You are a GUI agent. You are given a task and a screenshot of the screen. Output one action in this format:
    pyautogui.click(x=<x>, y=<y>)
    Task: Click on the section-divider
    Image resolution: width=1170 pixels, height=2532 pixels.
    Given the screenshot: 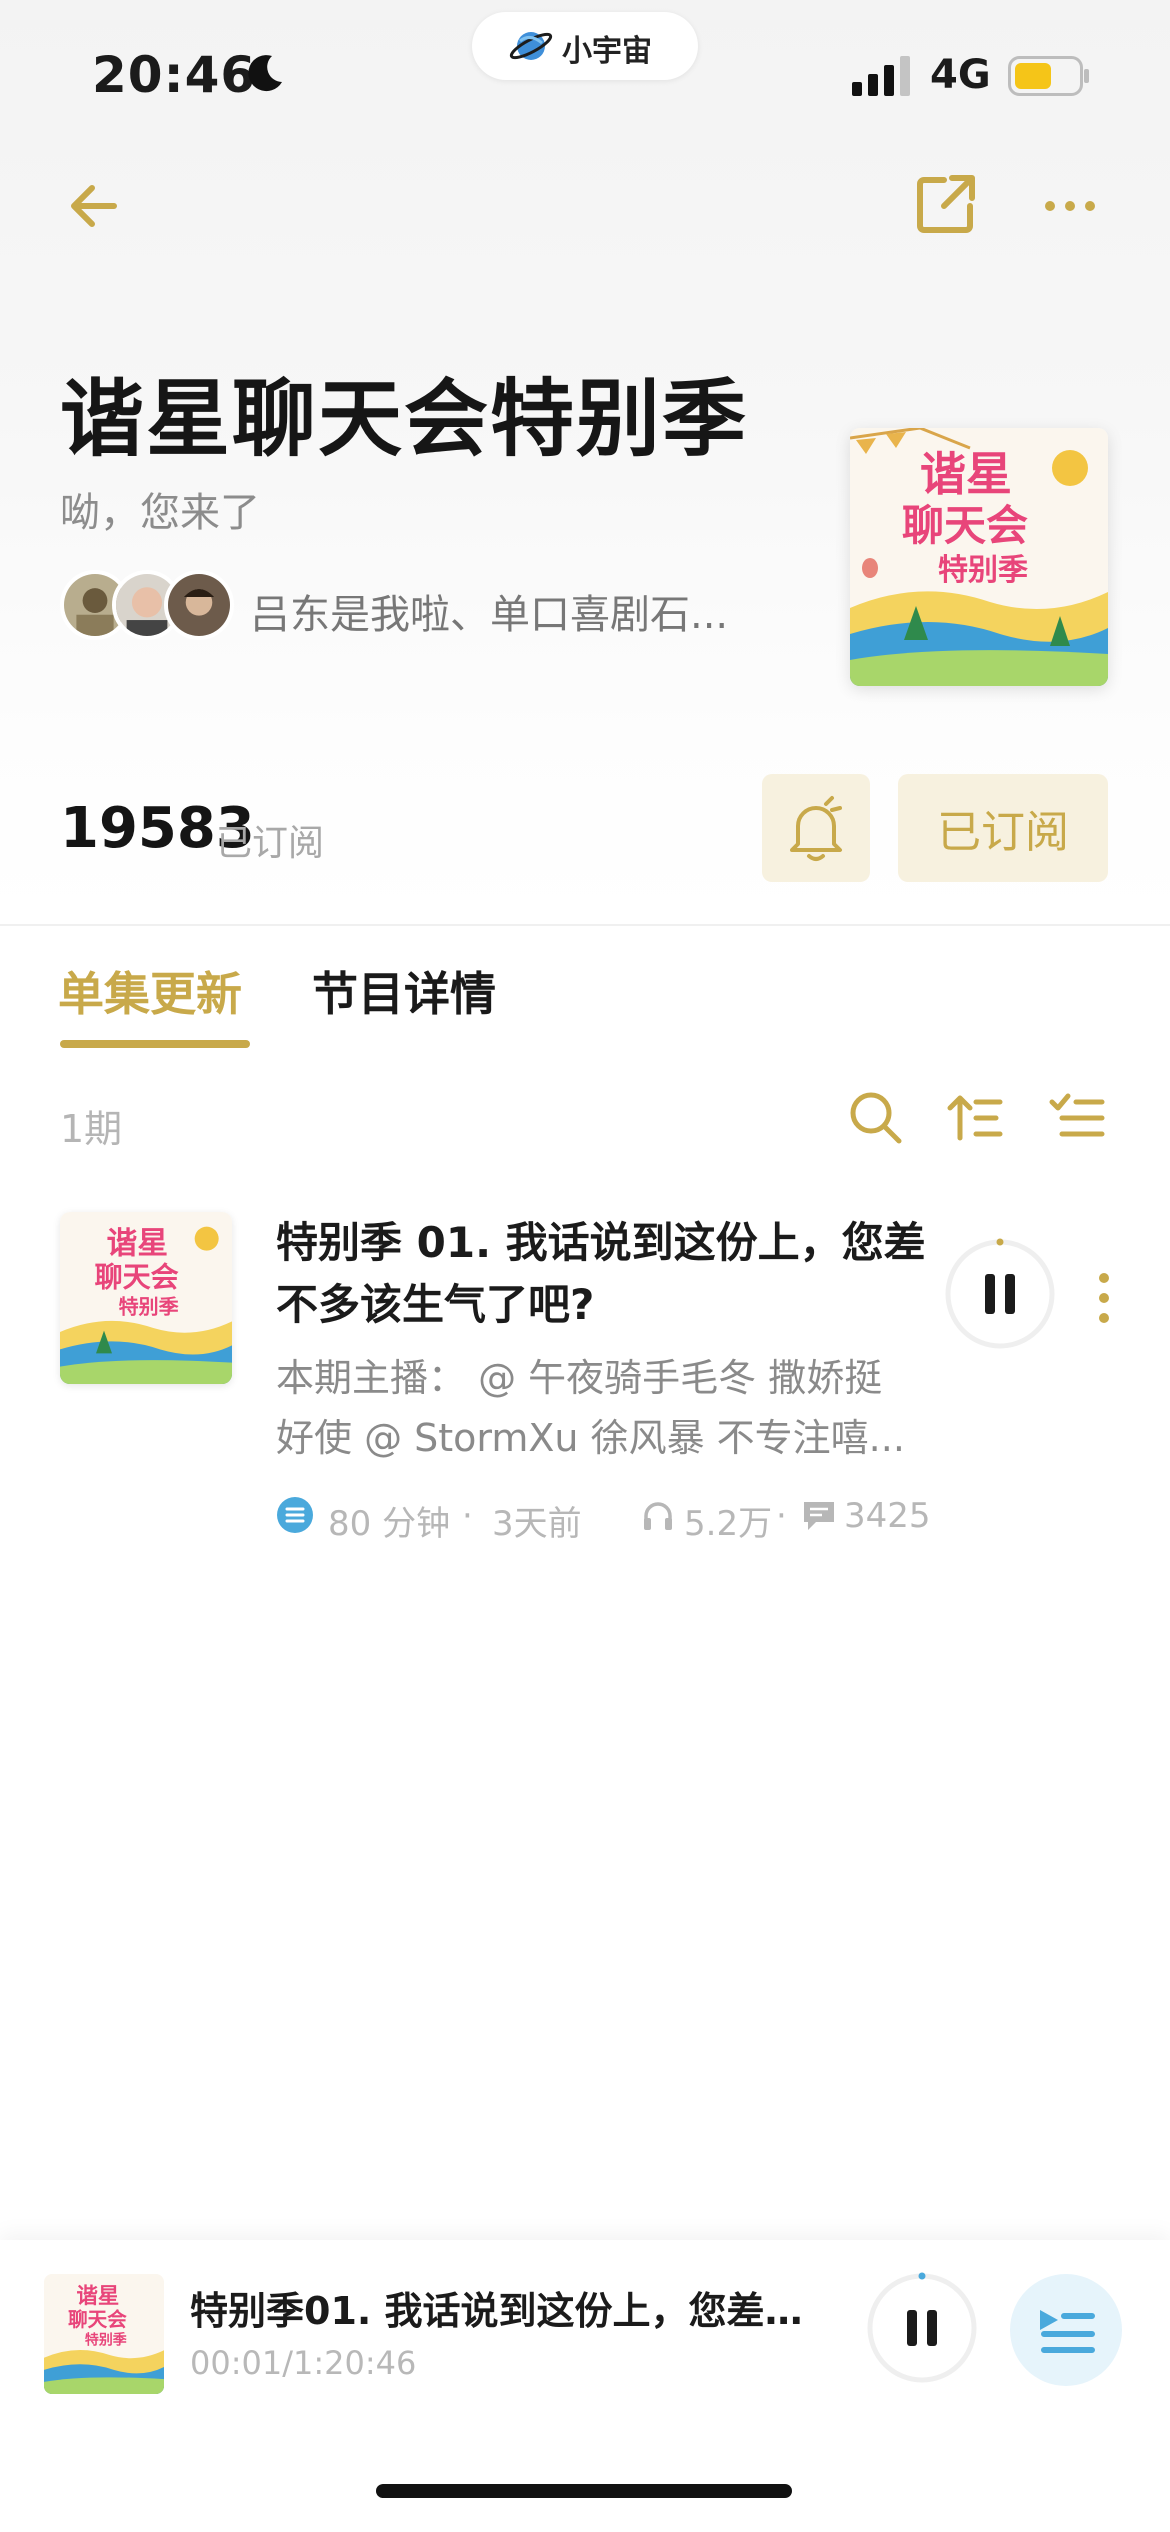 What is the action you would take?
    pyautogui.click(x=585, y=925)
    